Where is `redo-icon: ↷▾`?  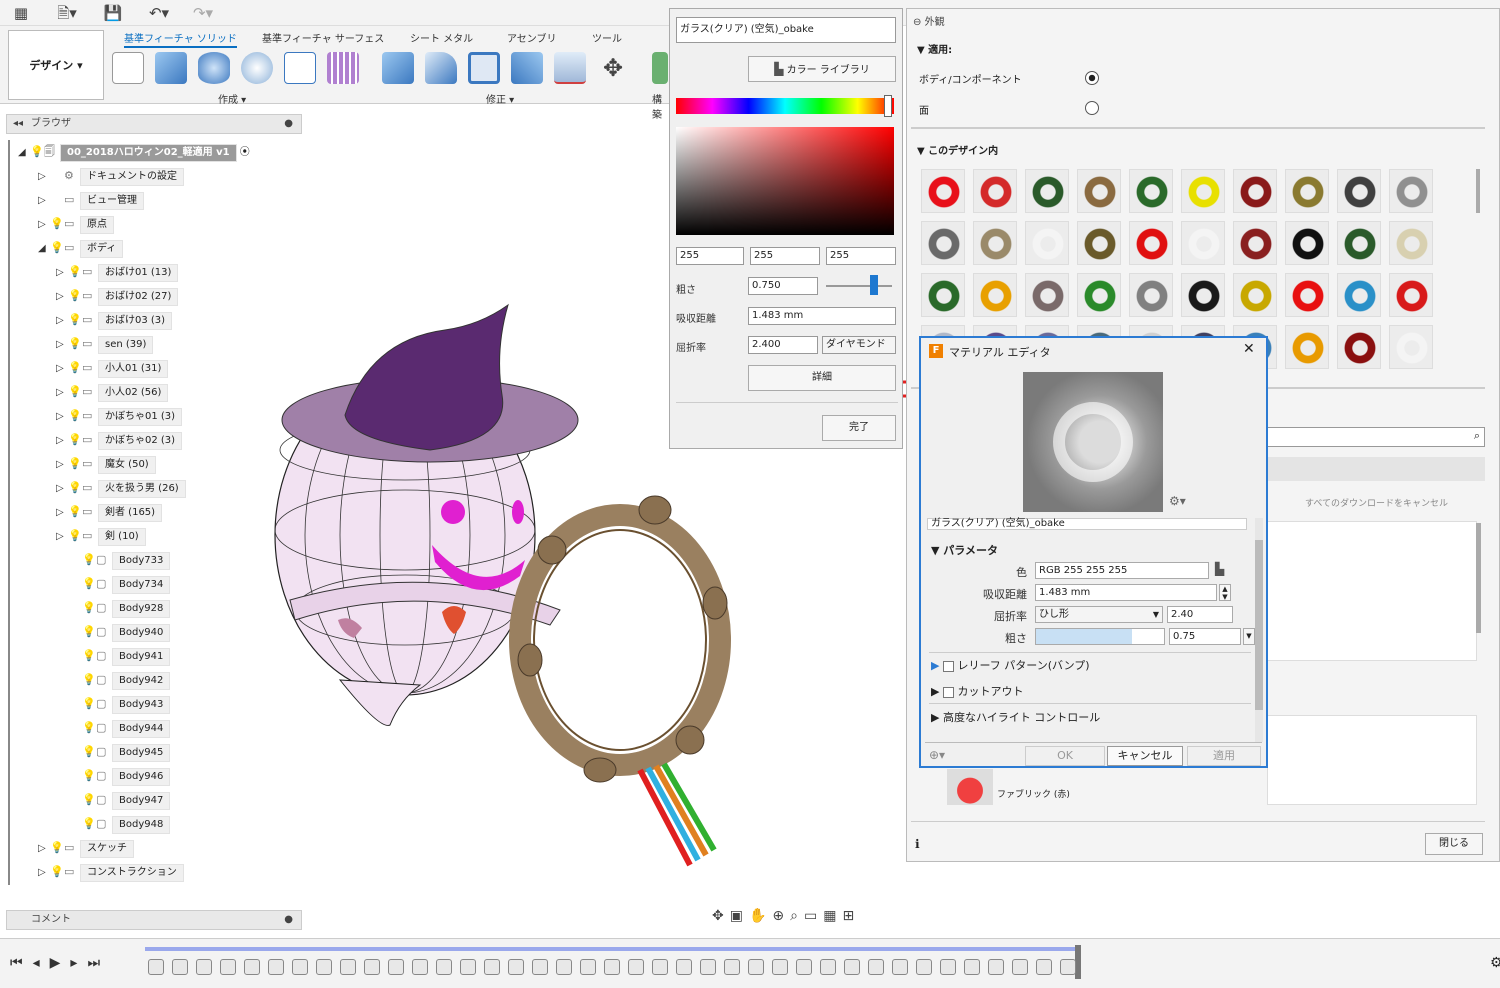
redo-icon: ↷▾ is located at coordinates (203, 13).